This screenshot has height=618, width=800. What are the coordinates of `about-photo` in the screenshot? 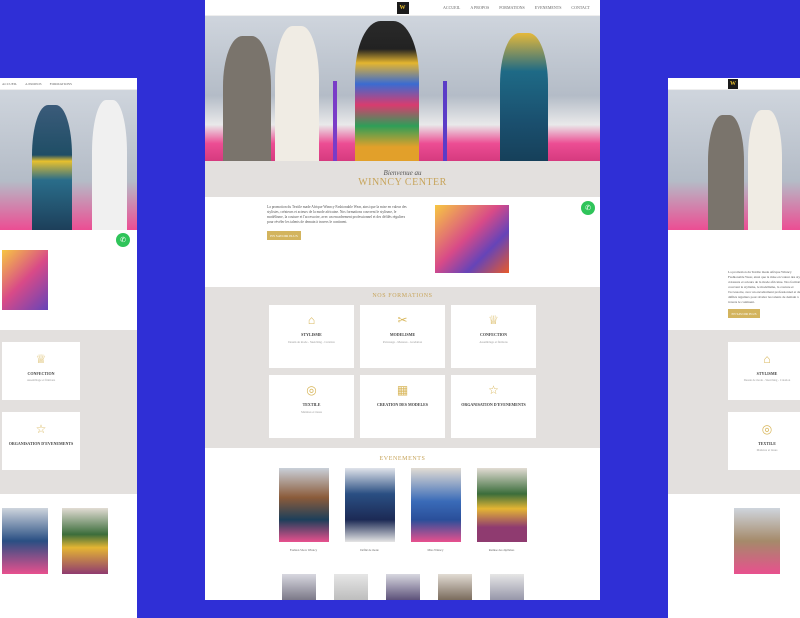 It's located at (472, 239).